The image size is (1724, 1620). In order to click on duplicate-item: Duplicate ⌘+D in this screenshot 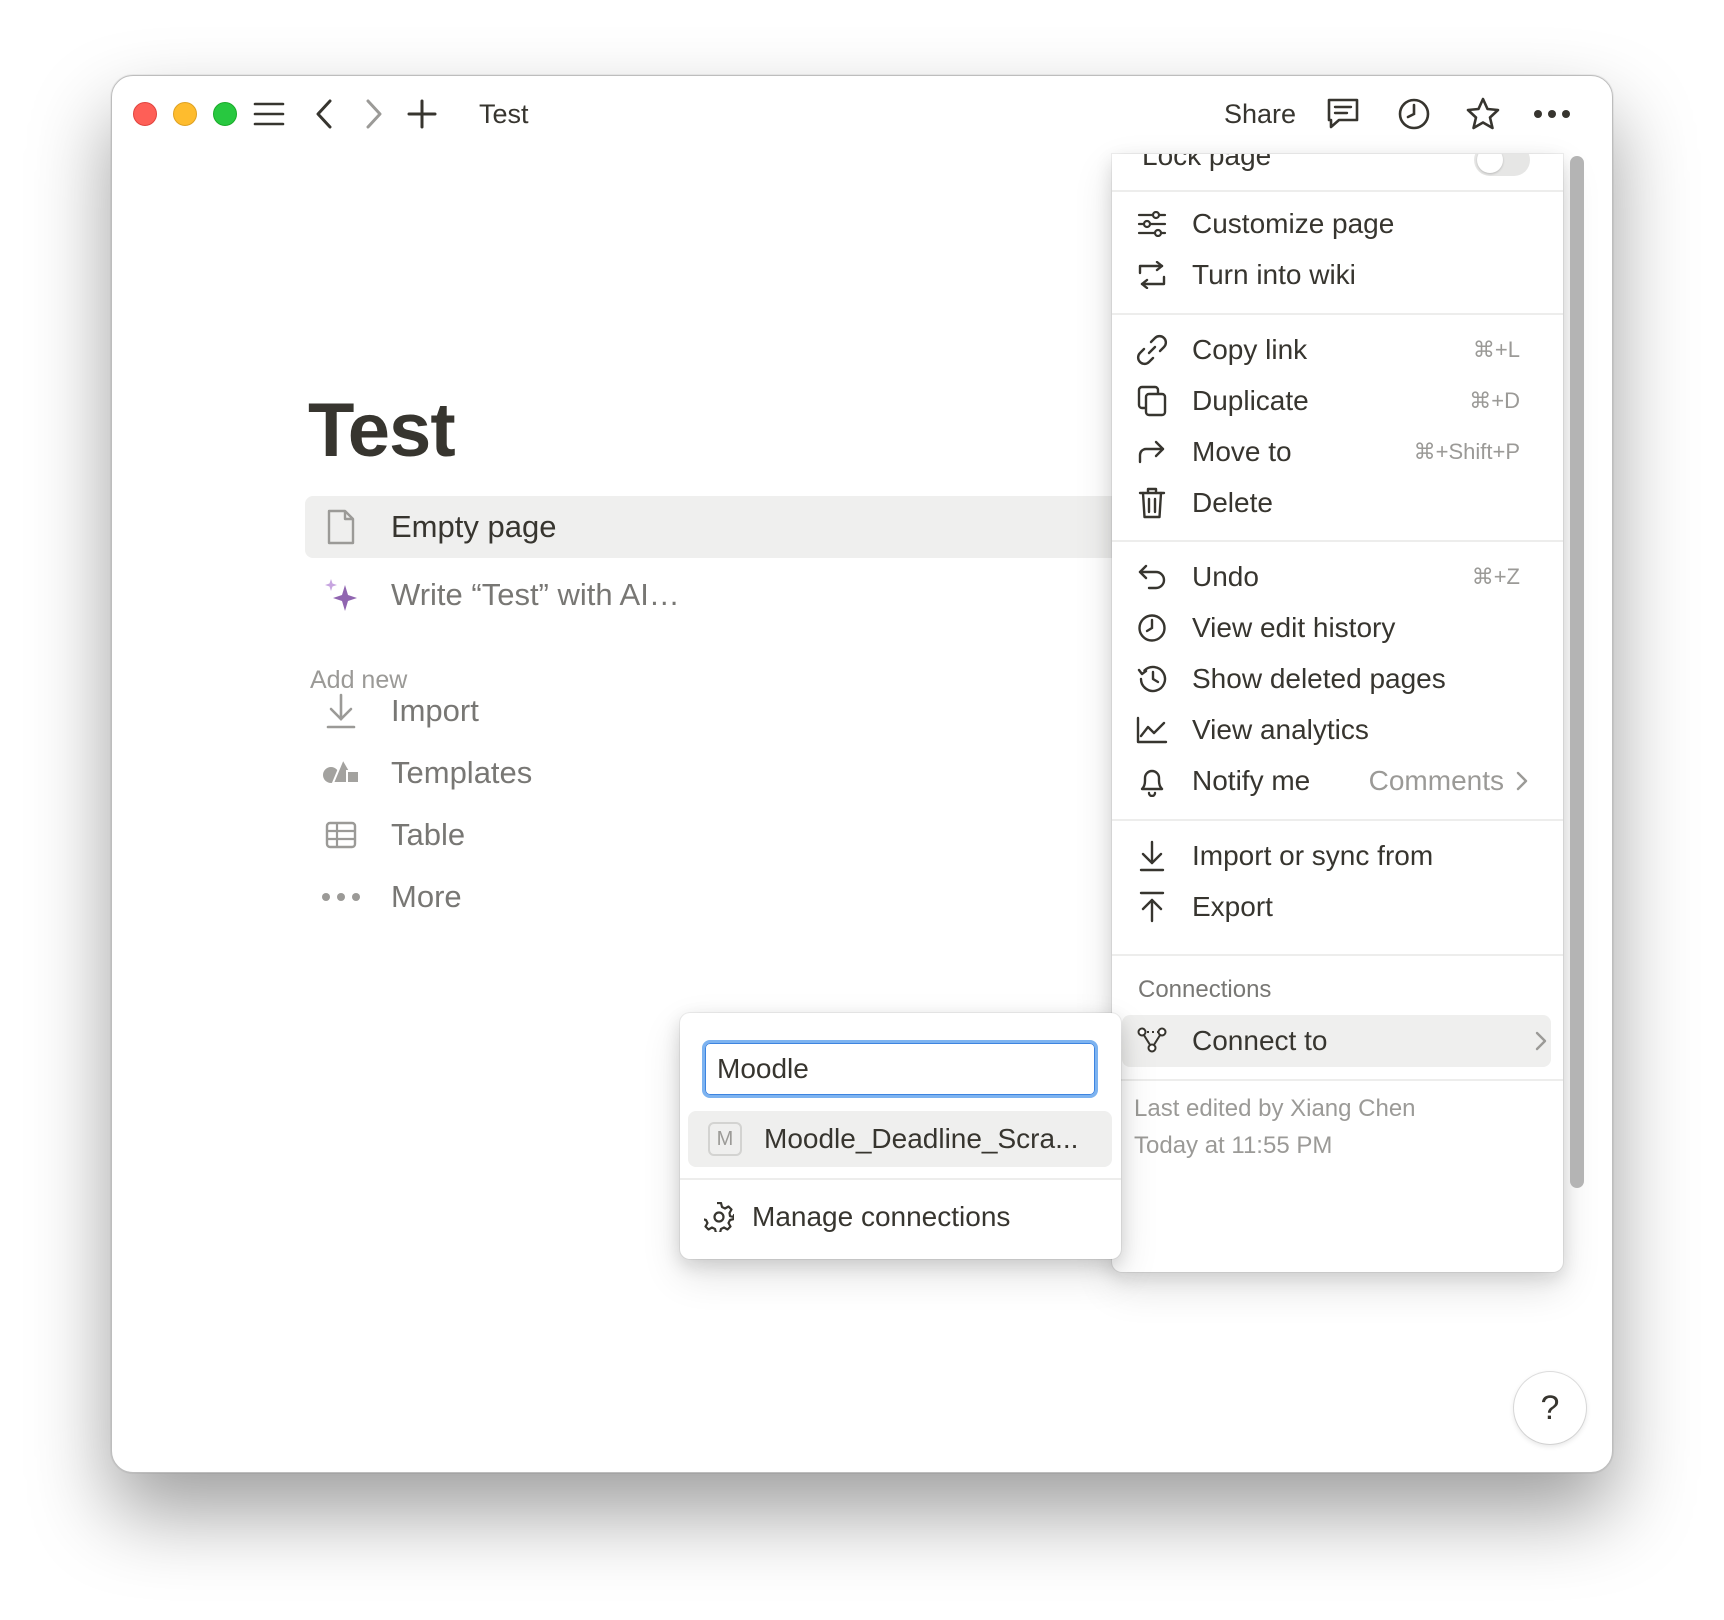, I will do `click(1332, 401)`.